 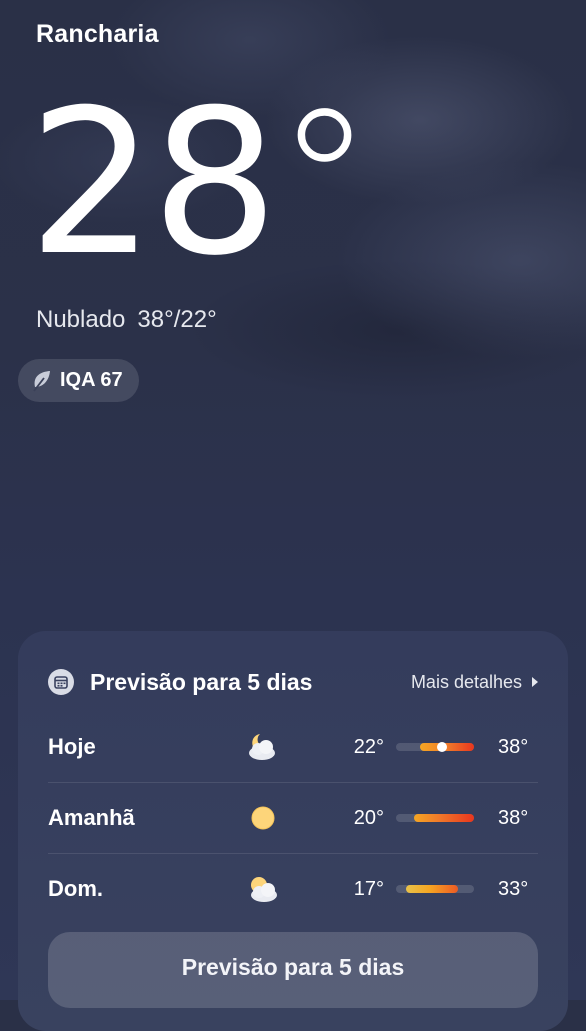 What do you see at coordinates (97, 34) in the screenshot?
I see `city-name: Rancharia` at bounding box center [97, 34].